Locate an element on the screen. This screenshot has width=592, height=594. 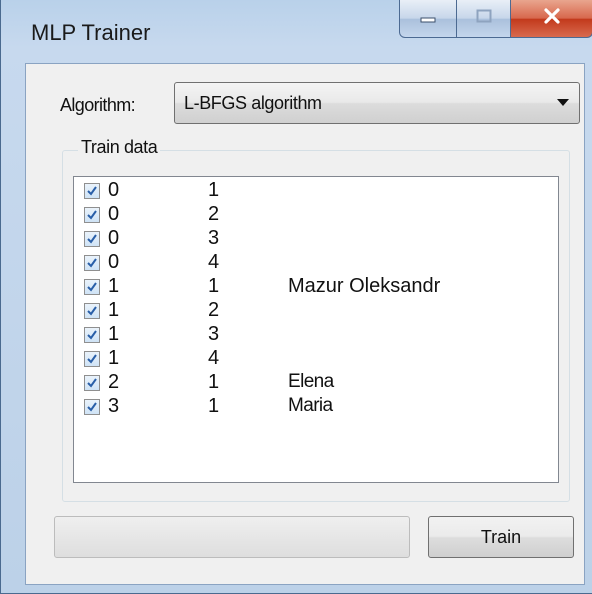
list-item: 0 2 is located at coordinates (317, 216).